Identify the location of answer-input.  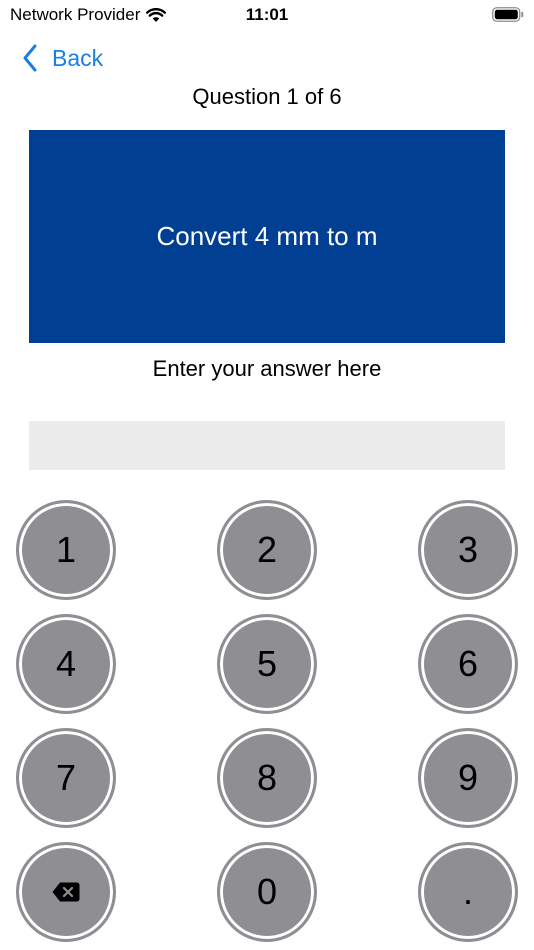
(267, 445).